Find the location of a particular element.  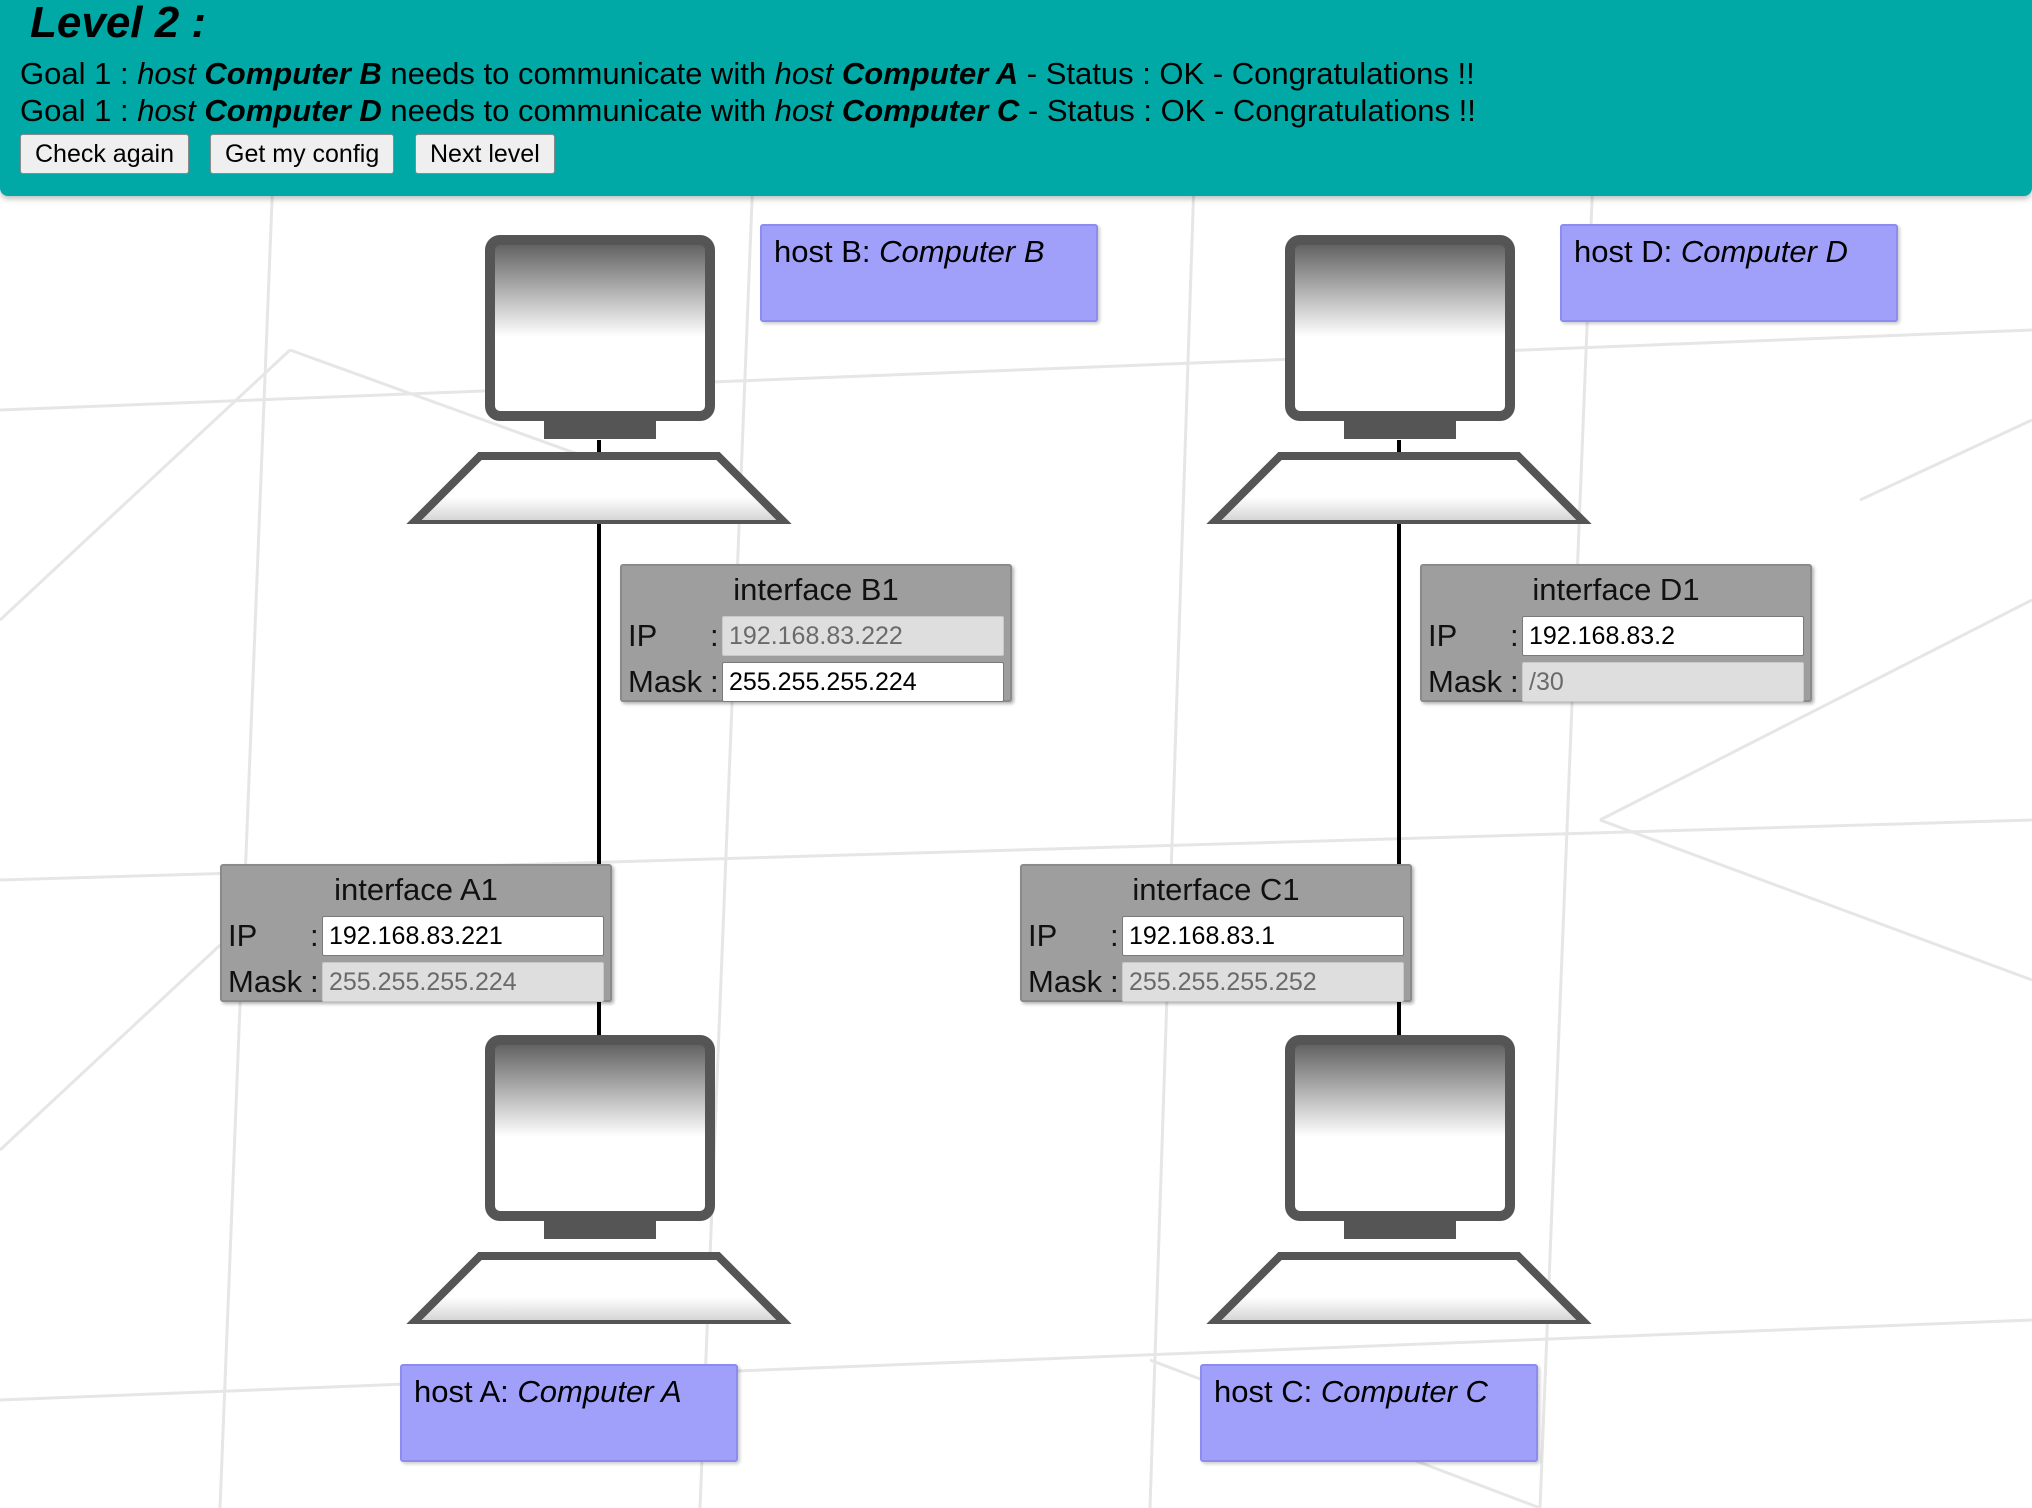

host-prefix: host D: is located at coordinates (1627, 251).